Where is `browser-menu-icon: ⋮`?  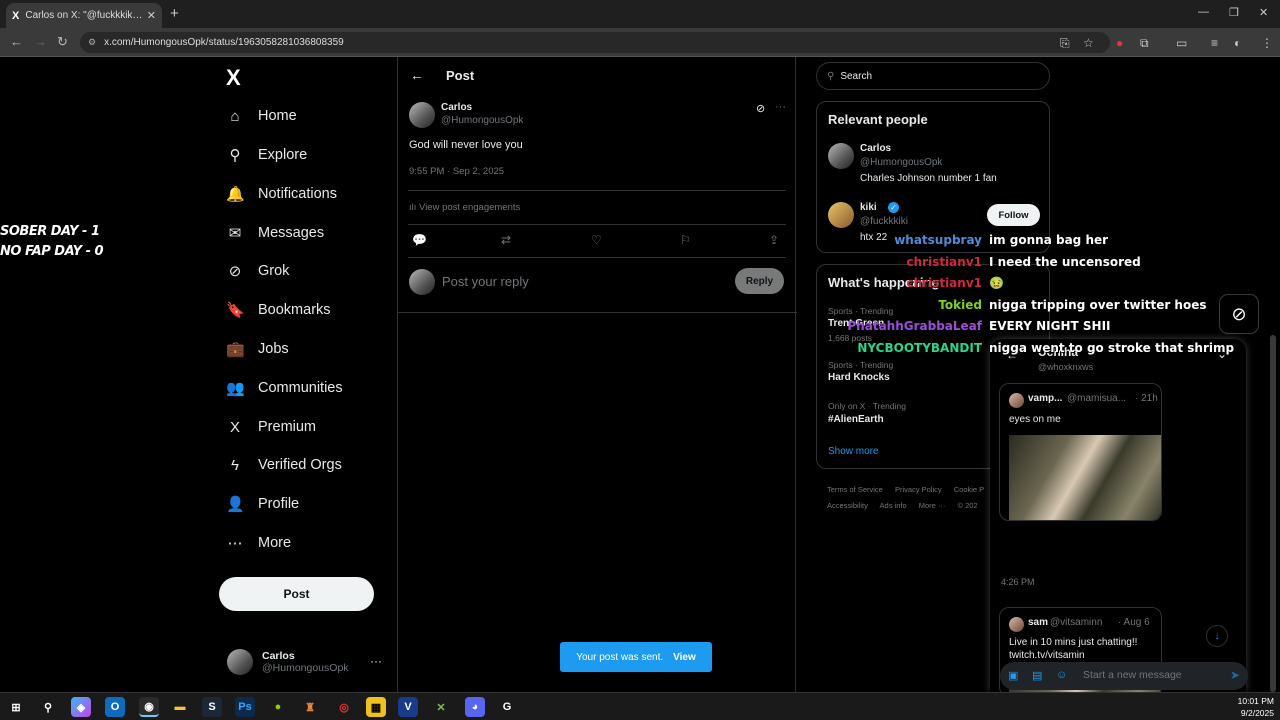 browser-menu-icon: ⋮ is located at coordinates (1267, 43).